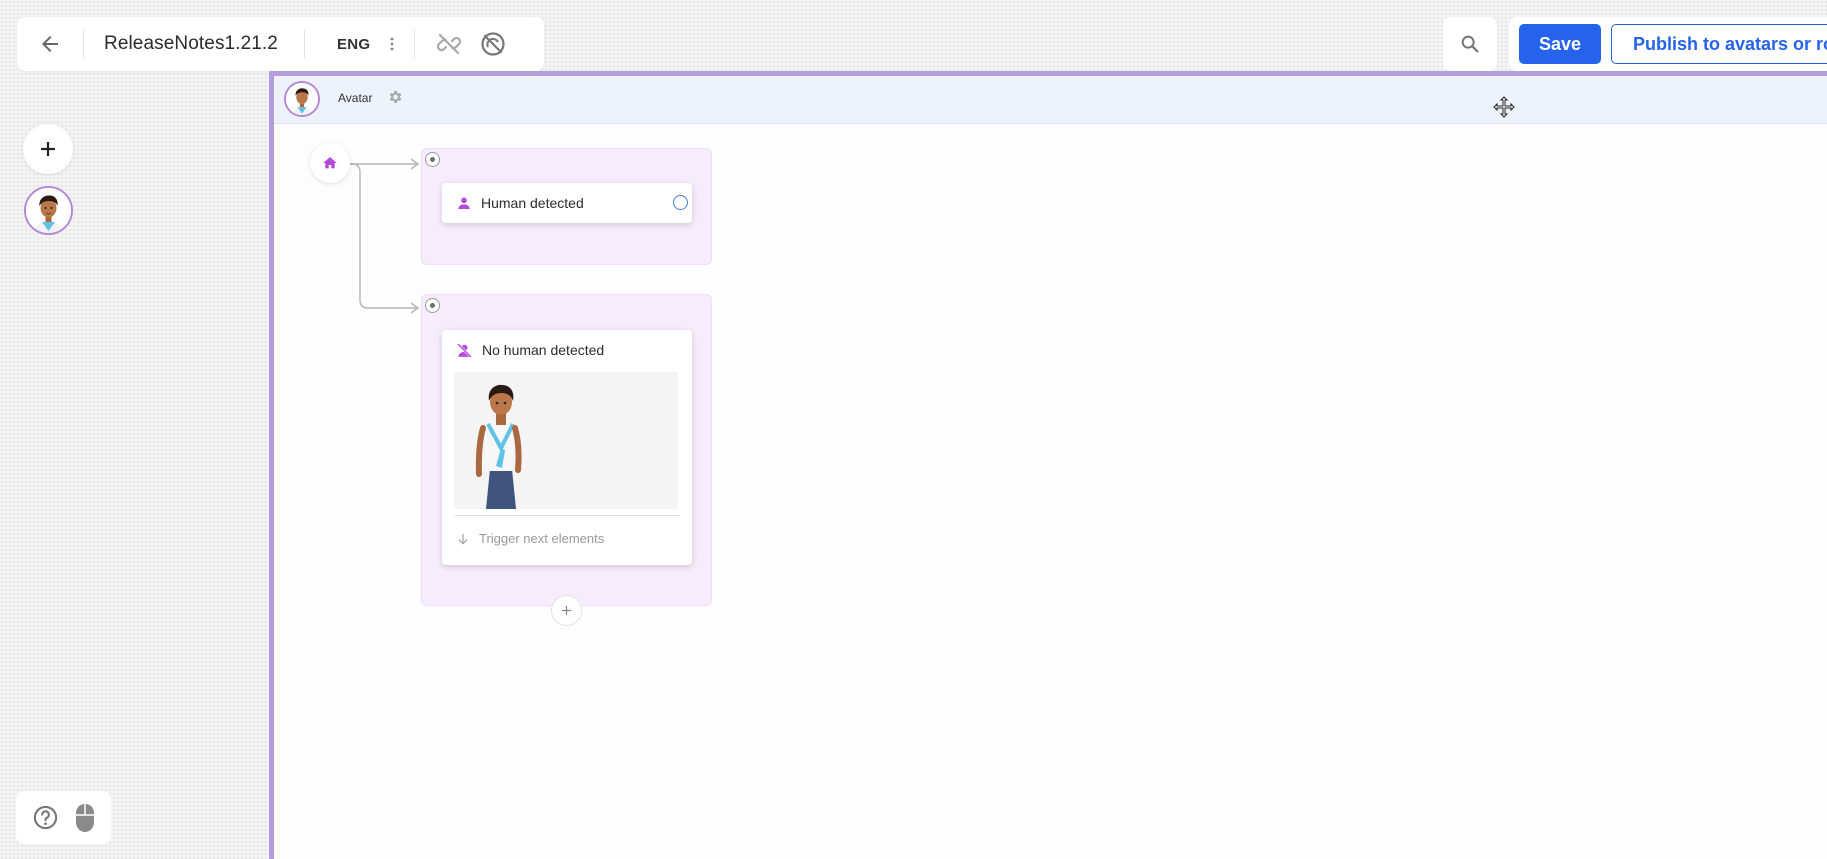  I want to click on trigger-card-no-human-detected: No human detected Trigger next elements, so click(567, 447).